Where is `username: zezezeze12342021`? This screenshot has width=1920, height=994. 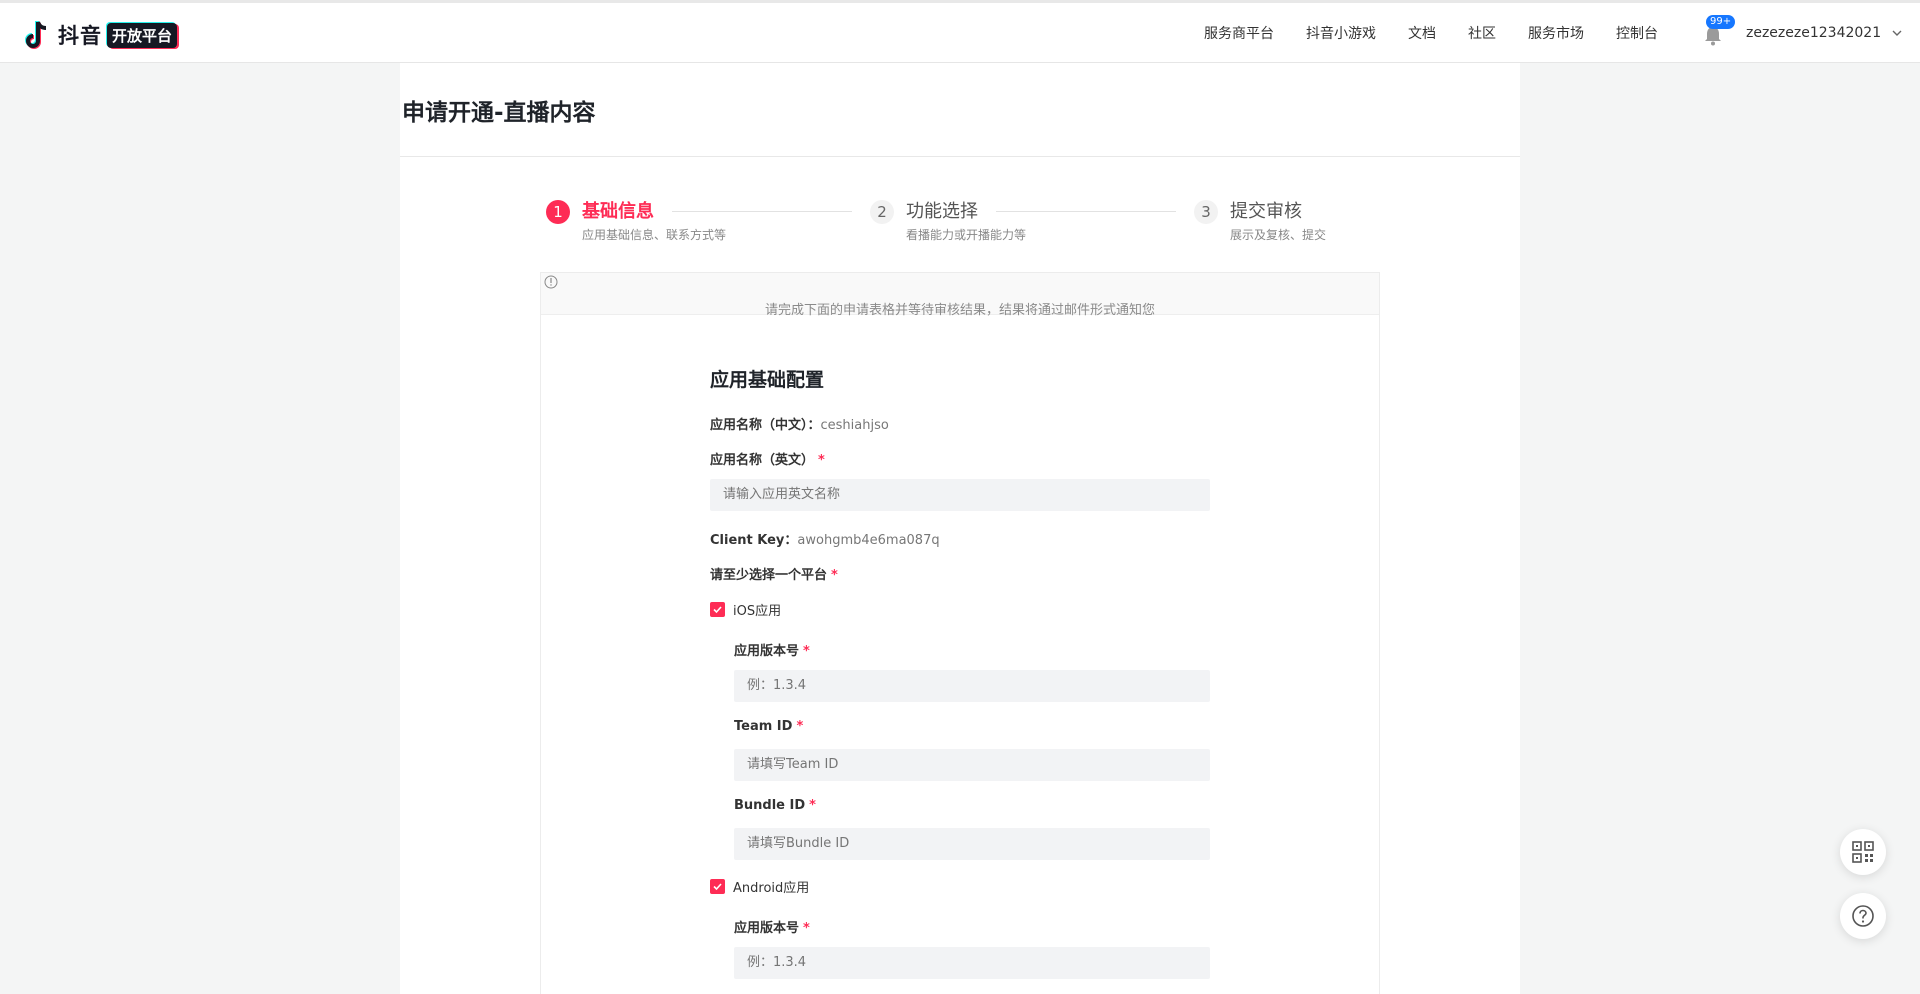 username: zezezeze12342021 is located at coordinates (1814, 33).